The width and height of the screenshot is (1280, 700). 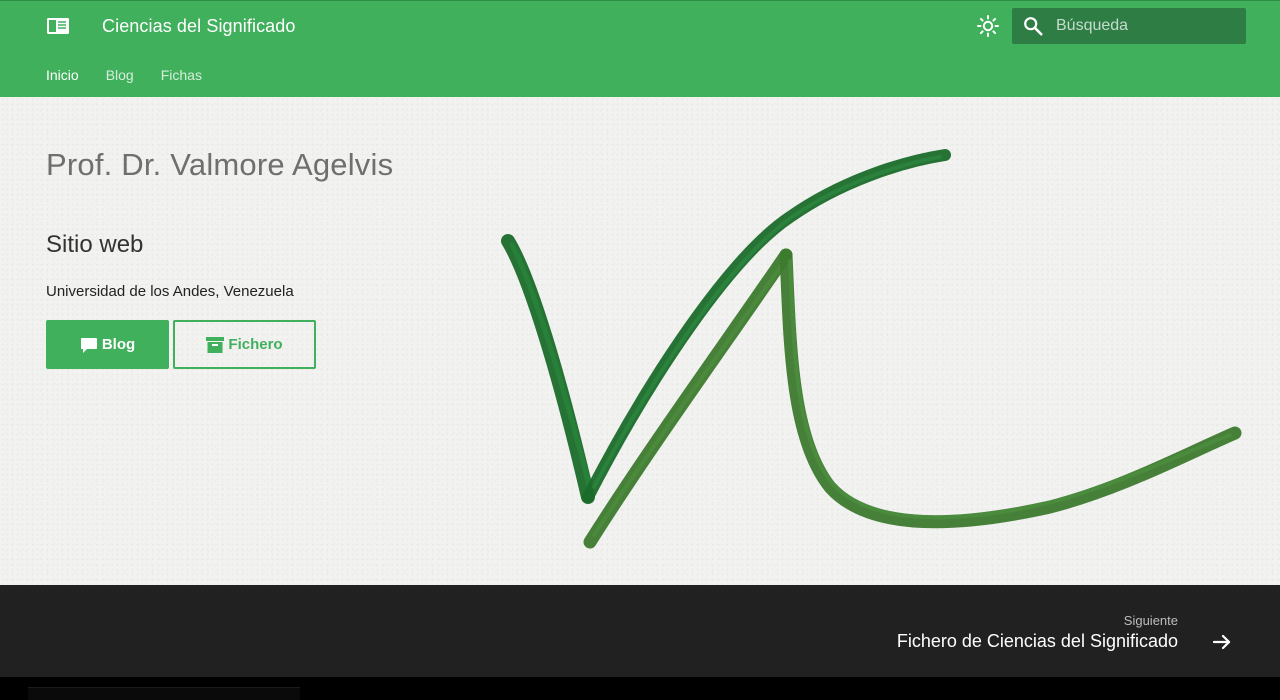 I want to click on arrow-right-icon, so click(x=1222, y=642).